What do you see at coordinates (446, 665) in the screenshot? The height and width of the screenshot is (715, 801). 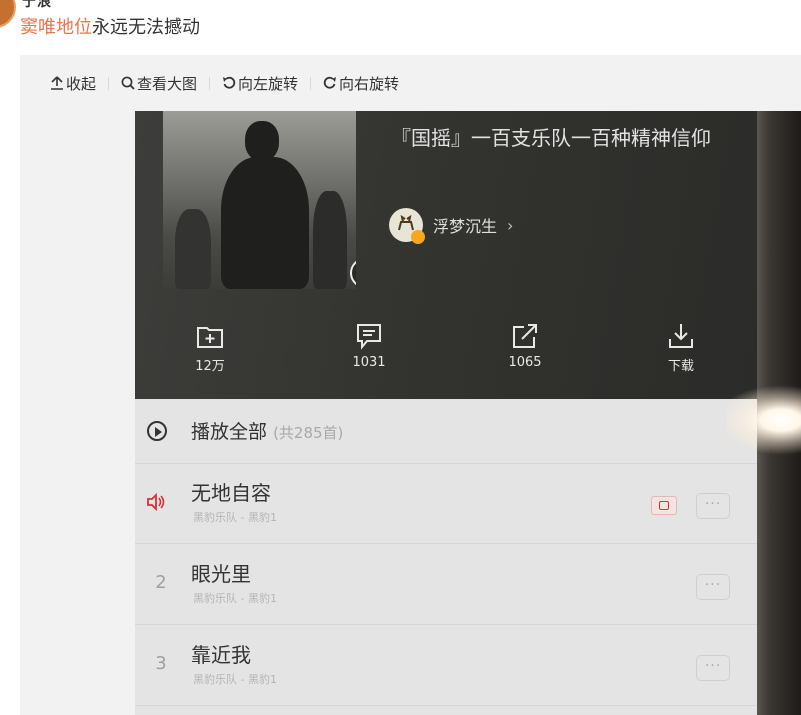 I see `track-row: 3 靠近我 黑豹乐队 - 黑豹1 ···` at bounding box center [446, 665].